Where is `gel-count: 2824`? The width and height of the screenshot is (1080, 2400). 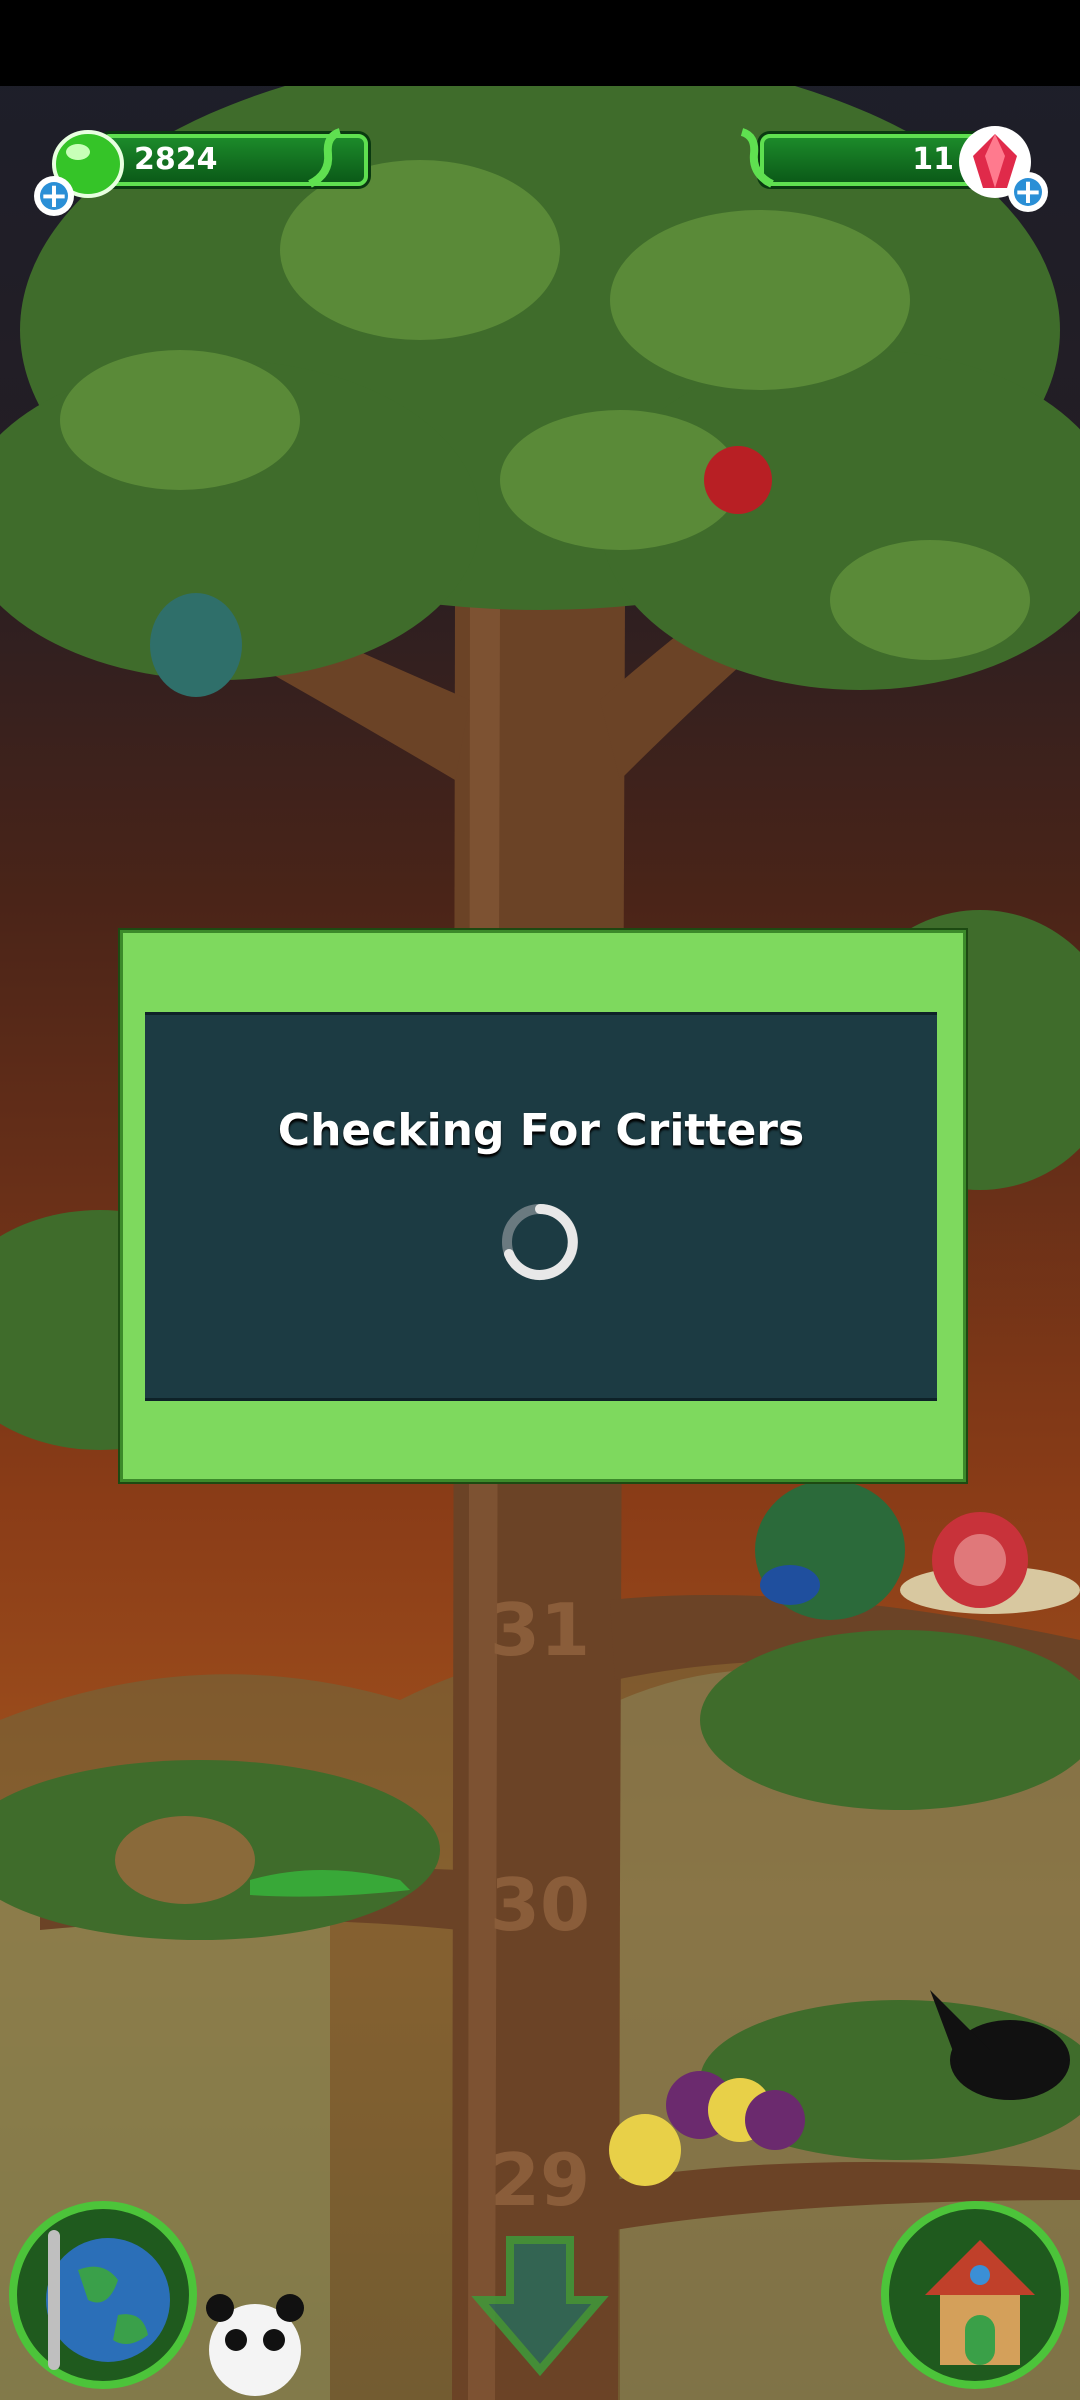
gel-count: 2824 is located at coordinates (176, 159).